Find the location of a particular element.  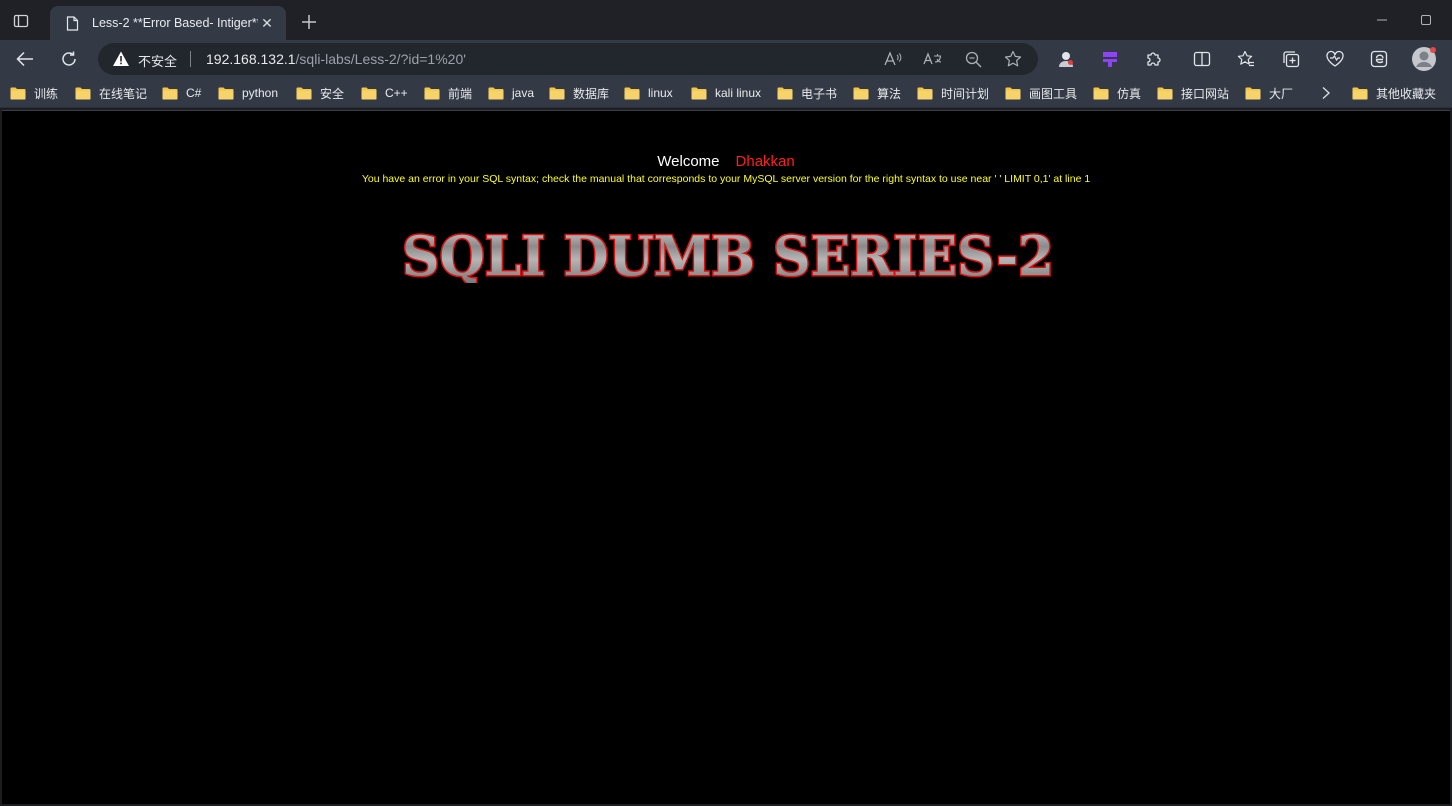

bookmark-label: python is located at coordinates (260, 93).